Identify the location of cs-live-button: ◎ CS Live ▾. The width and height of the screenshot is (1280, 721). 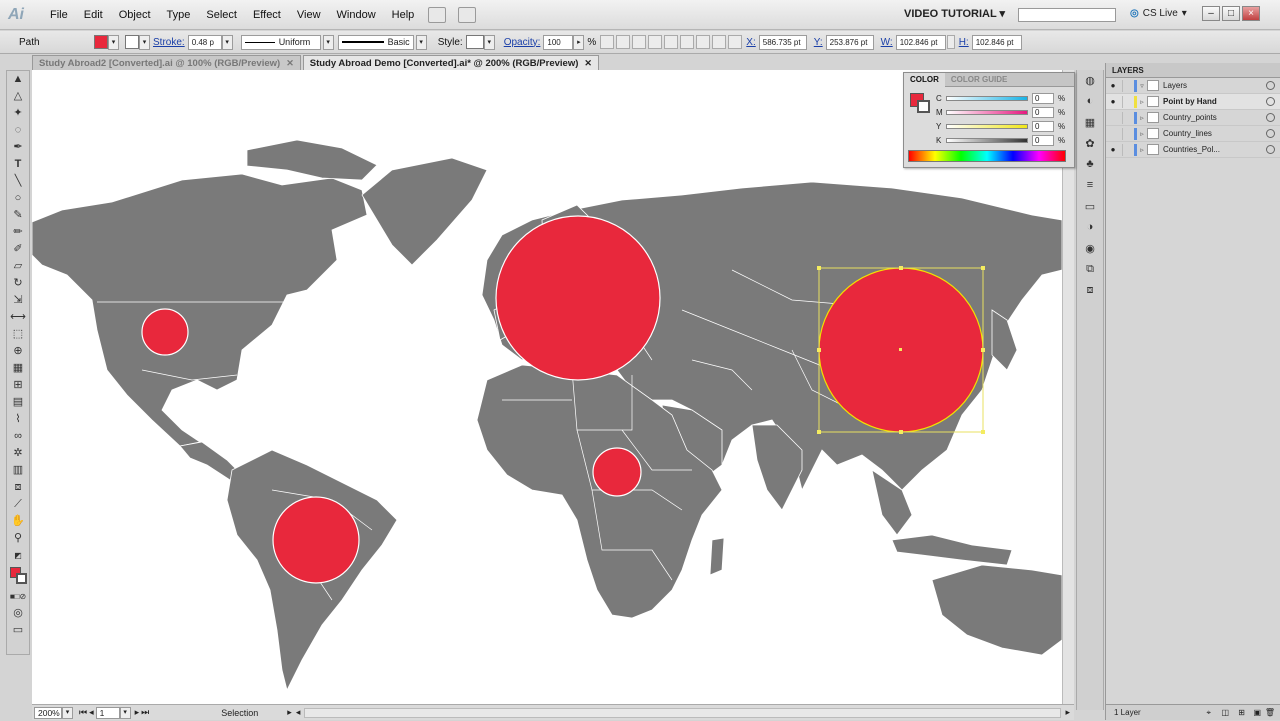
(1158, 13).